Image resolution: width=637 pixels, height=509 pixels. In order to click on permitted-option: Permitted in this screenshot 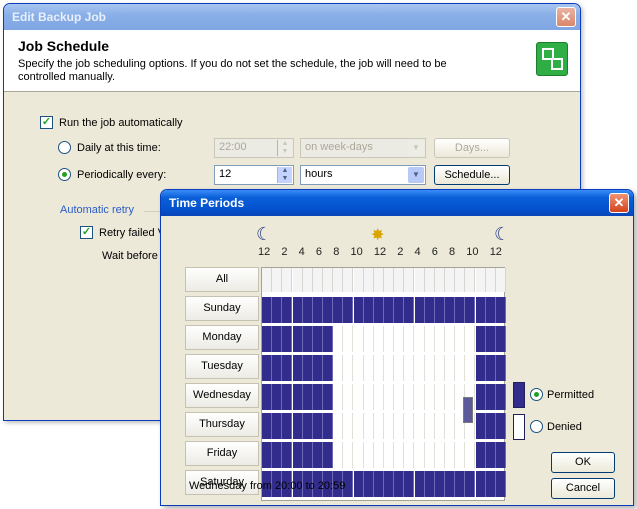, I will do `click(562, 394)`.